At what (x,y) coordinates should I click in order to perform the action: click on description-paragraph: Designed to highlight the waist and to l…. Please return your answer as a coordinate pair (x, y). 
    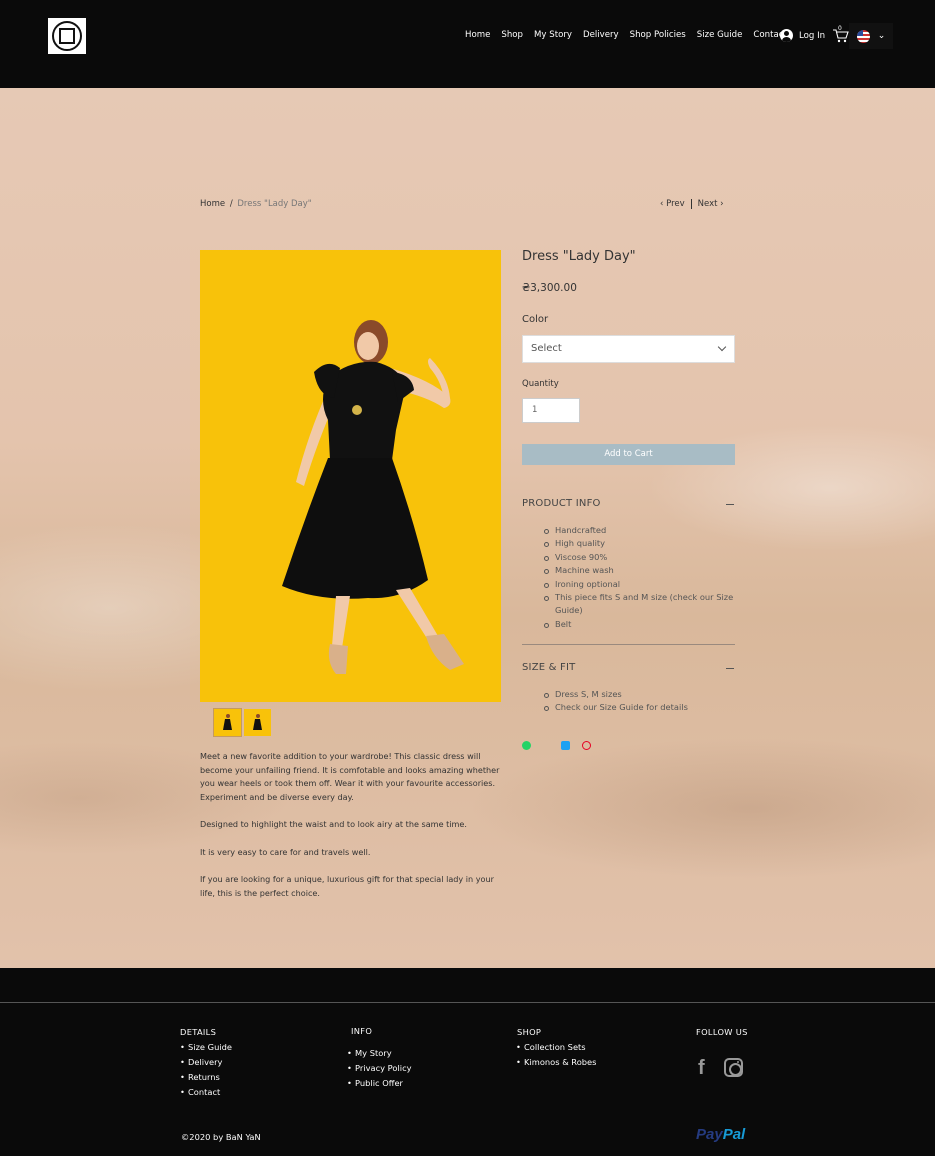
    Looking at the image, I should click on (333, 824).